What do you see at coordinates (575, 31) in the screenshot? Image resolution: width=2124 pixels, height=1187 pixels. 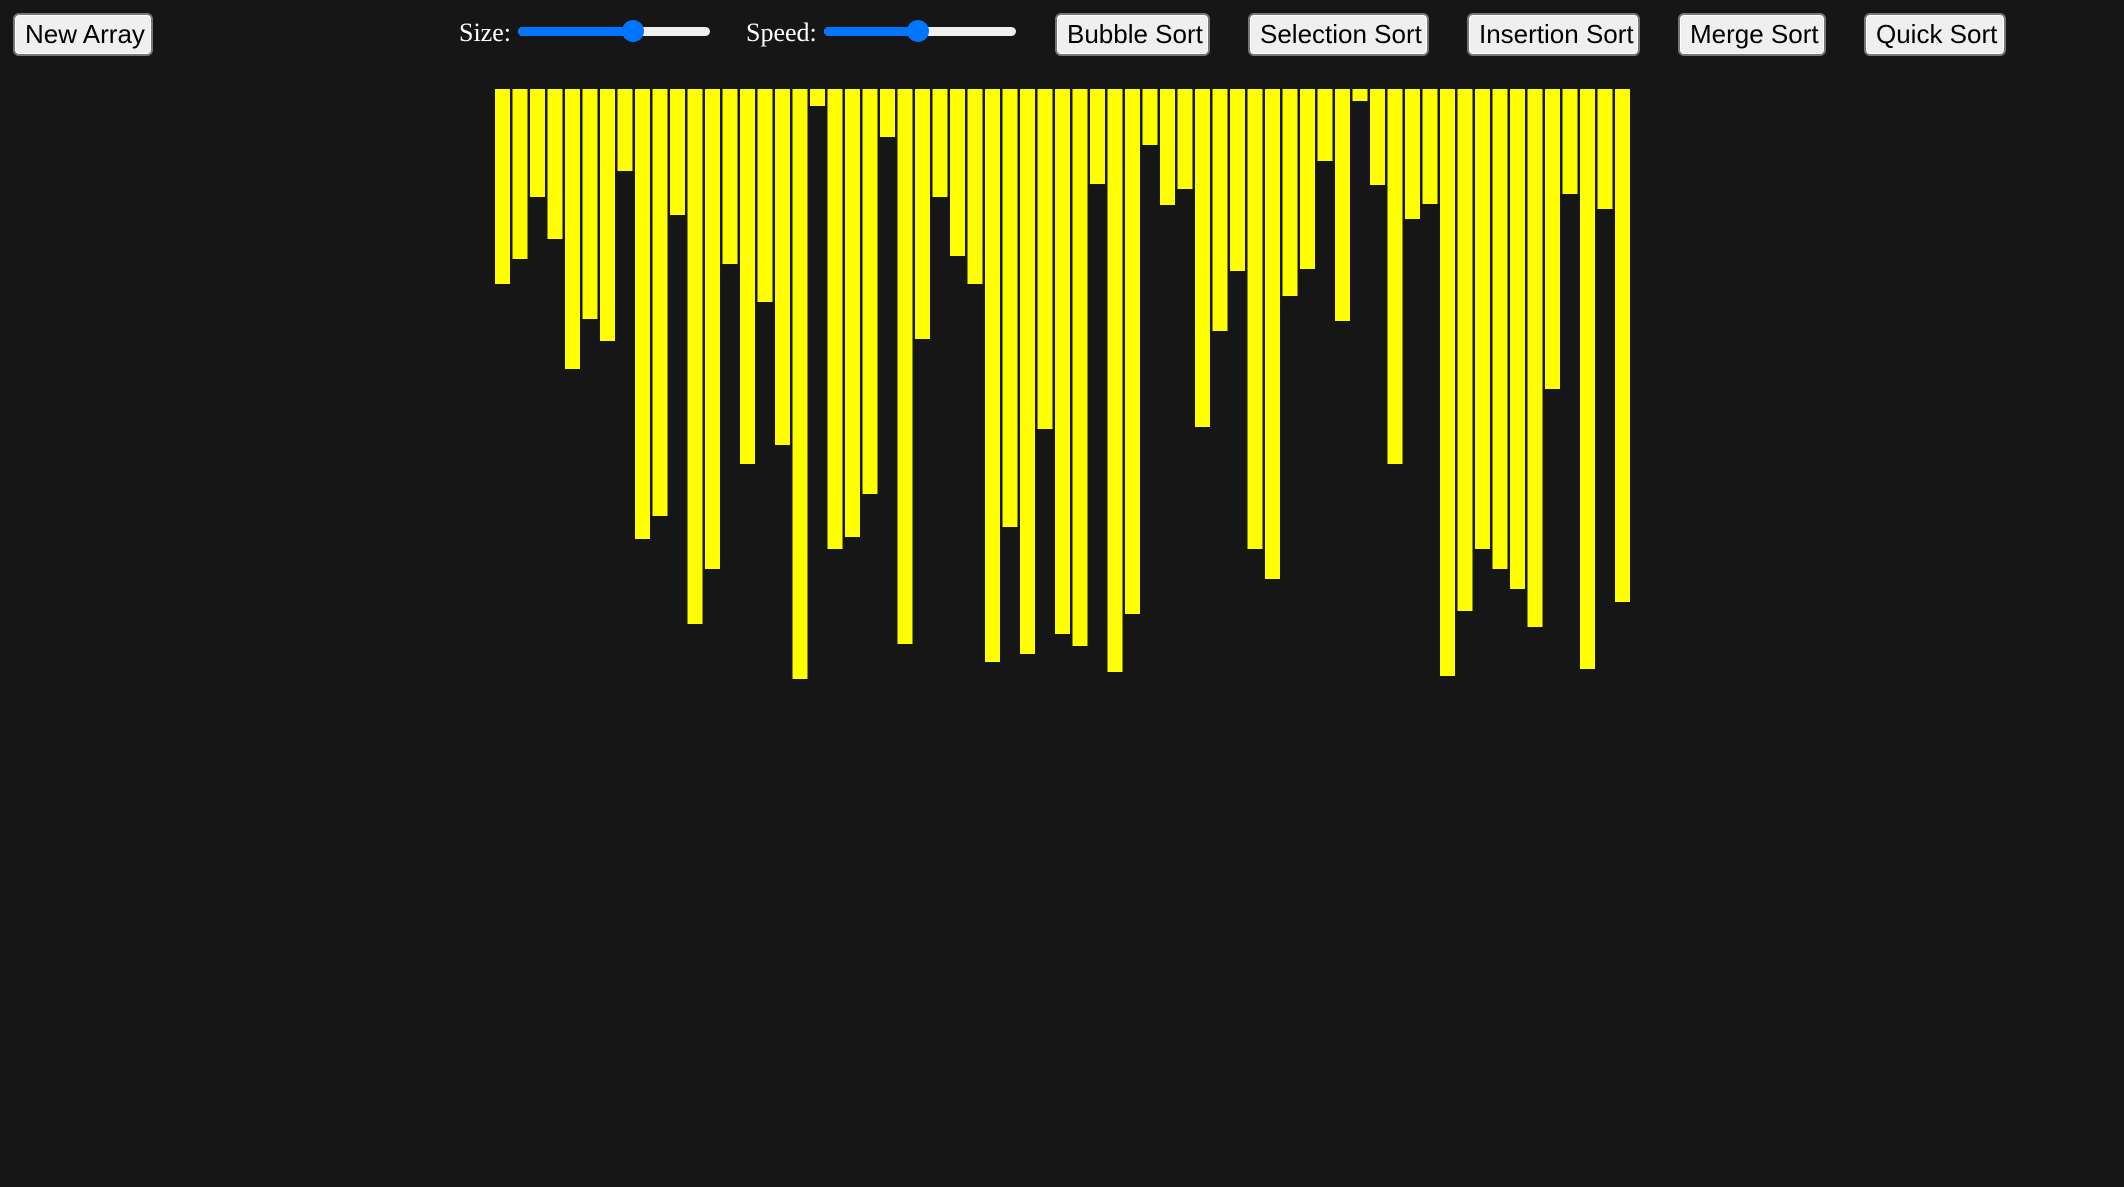 I see `size-slider-fill` at bounding box center [575, 31].